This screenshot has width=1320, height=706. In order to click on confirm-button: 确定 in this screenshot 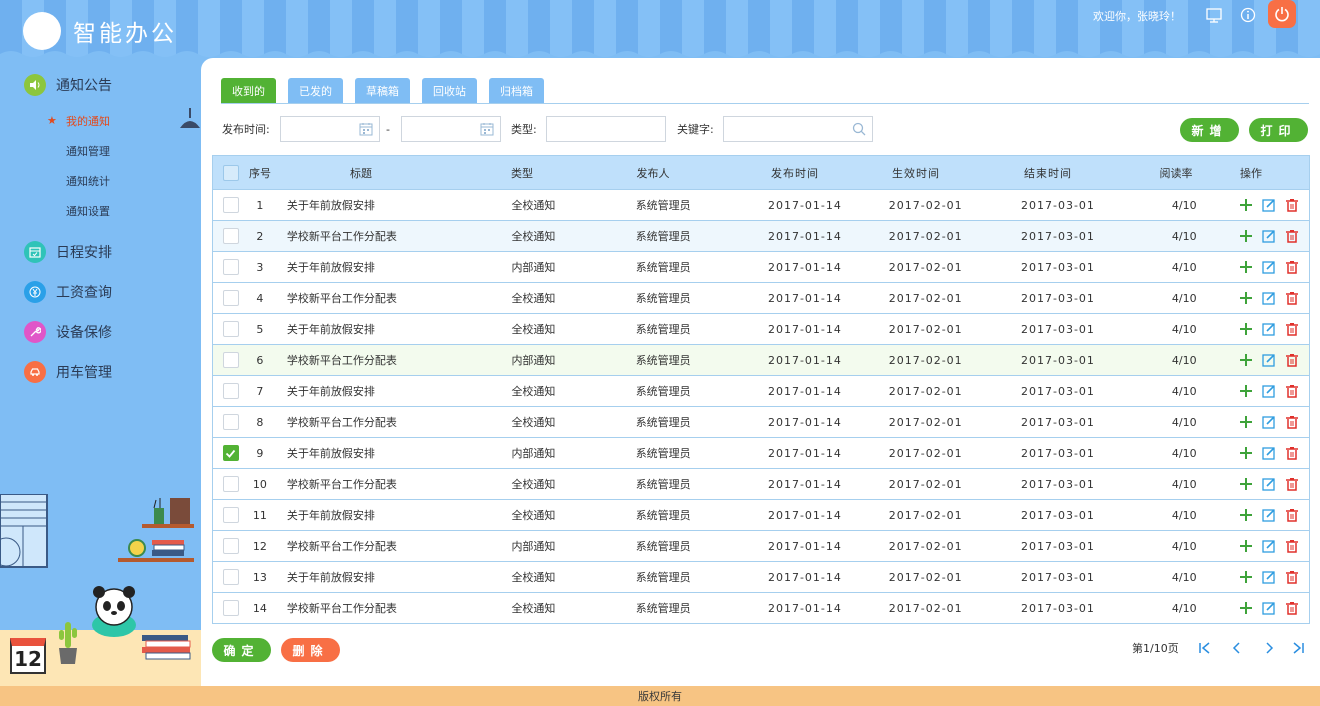, I will do `click(241, 650)`.